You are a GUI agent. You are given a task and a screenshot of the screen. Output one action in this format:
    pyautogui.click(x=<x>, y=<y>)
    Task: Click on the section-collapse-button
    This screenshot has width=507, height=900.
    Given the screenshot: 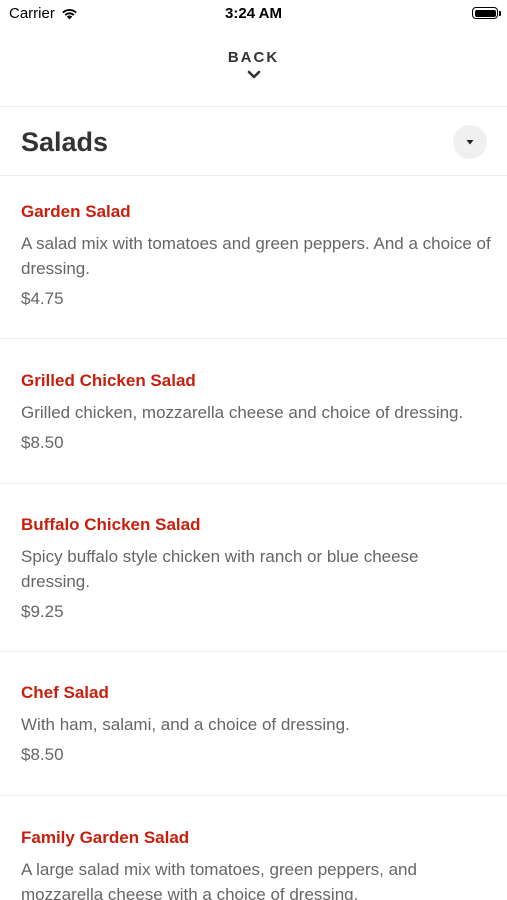 What is the action you would take?
    pyautogui.click(x=470, y=142)
    